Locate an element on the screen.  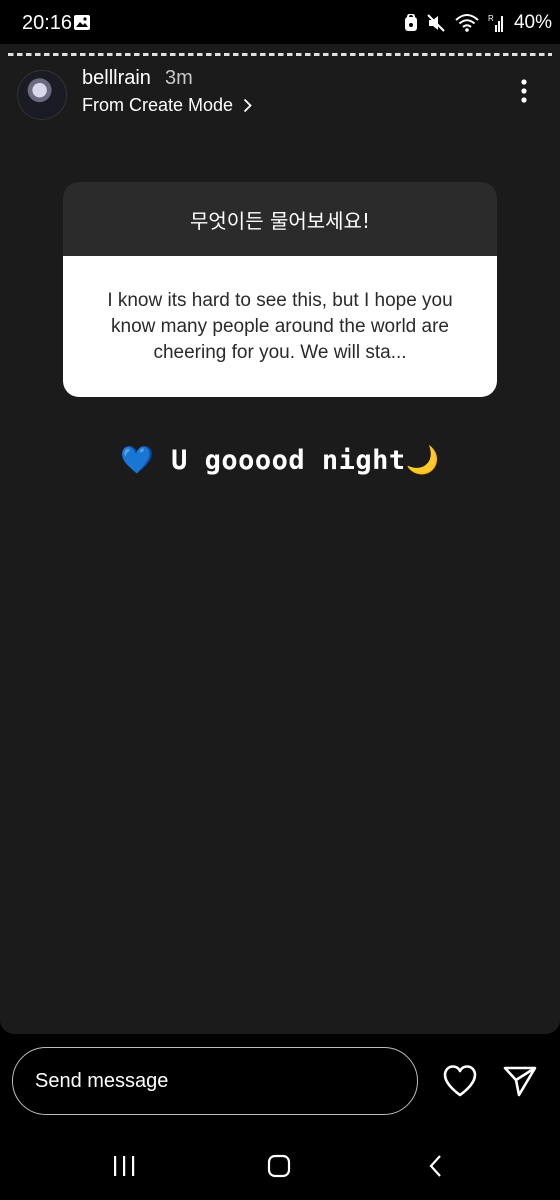
signal-icon: R is located at coordinates (496, 23).